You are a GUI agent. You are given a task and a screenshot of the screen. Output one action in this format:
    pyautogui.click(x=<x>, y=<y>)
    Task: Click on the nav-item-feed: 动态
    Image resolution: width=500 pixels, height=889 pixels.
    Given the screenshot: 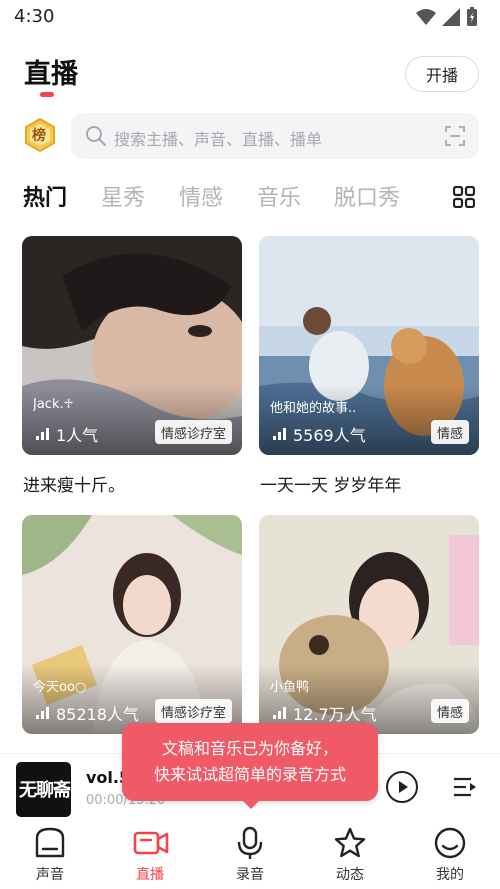 What is the action you would take?
    pyautogui.click(x=350, y=855)
    